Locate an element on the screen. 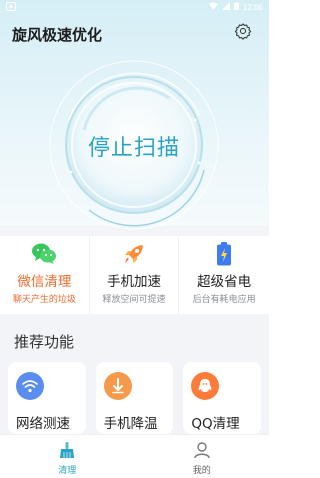 The width and height of the screenshot is (320, 478). user-icon is located at coordinates (202, 451).